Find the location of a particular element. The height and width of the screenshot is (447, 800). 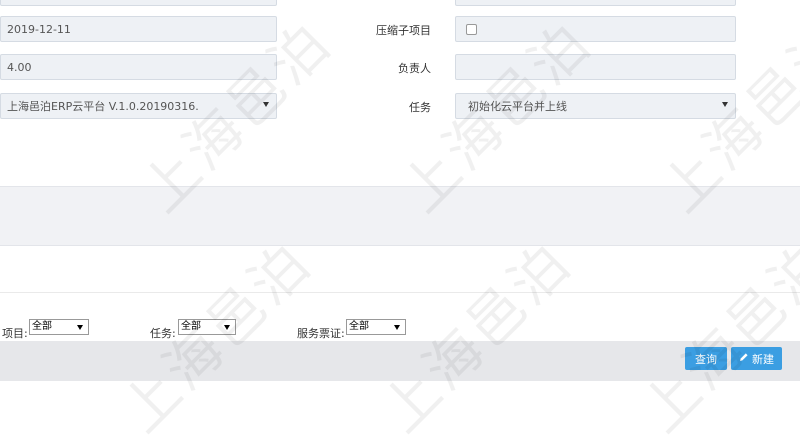

compress-subproject-checkbox is located at coordinates (471, 29).